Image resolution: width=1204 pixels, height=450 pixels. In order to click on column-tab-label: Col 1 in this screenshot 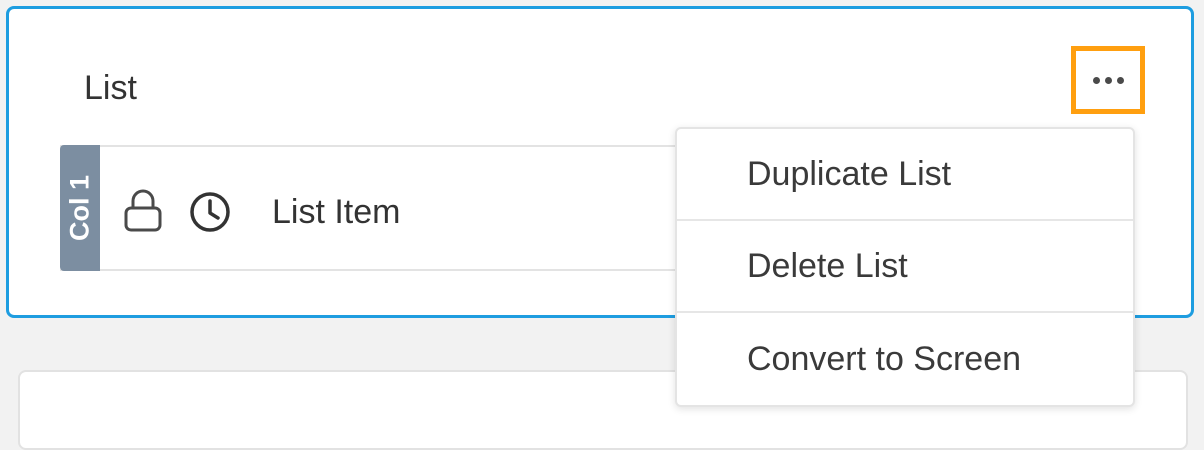, I will do `click(79, 208)`.